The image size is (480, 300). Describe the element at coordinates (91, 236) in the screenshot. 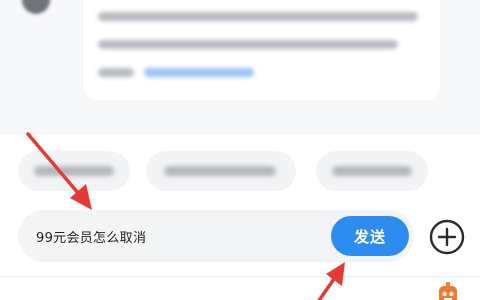

I see `message-input: 99元会员怎么取消` at that location.